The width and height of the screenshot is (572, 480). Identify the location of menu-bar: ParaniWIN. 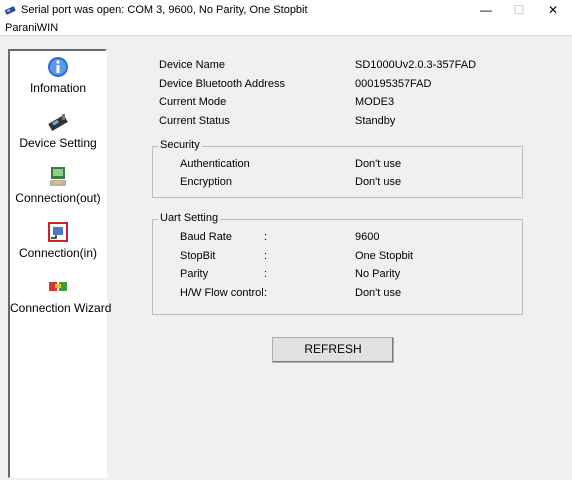
(286, 28).